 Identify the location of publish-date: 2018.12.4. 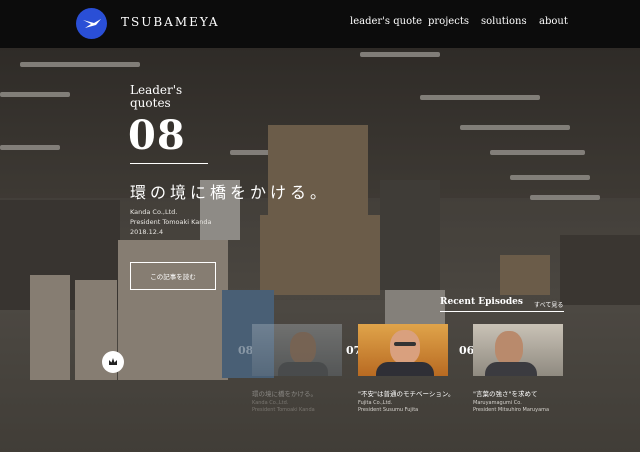
(147, 232).